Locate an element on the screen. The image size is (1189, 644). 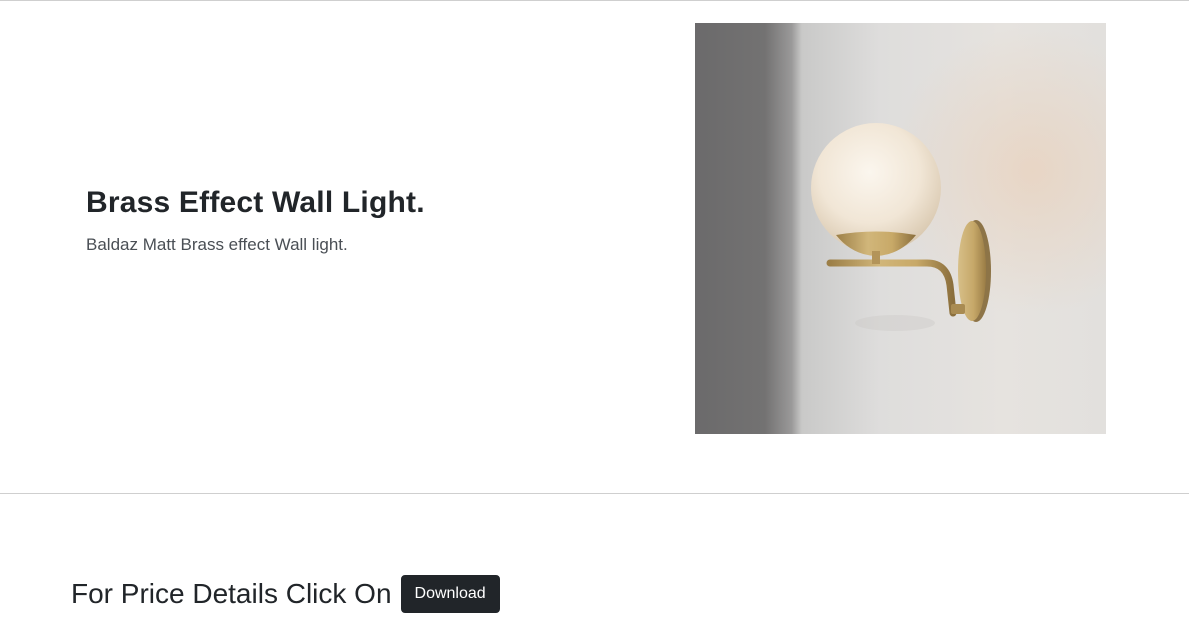
download-button: Download is located at coordinates (450, 594).